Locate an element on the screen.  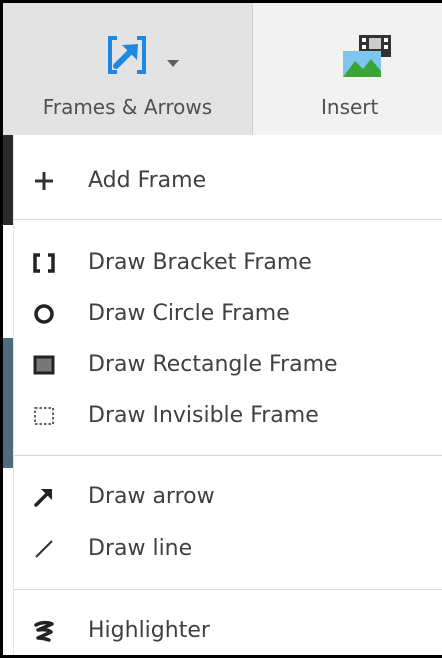
draw-line-label: Draw line is located at coordinates (140, 548).